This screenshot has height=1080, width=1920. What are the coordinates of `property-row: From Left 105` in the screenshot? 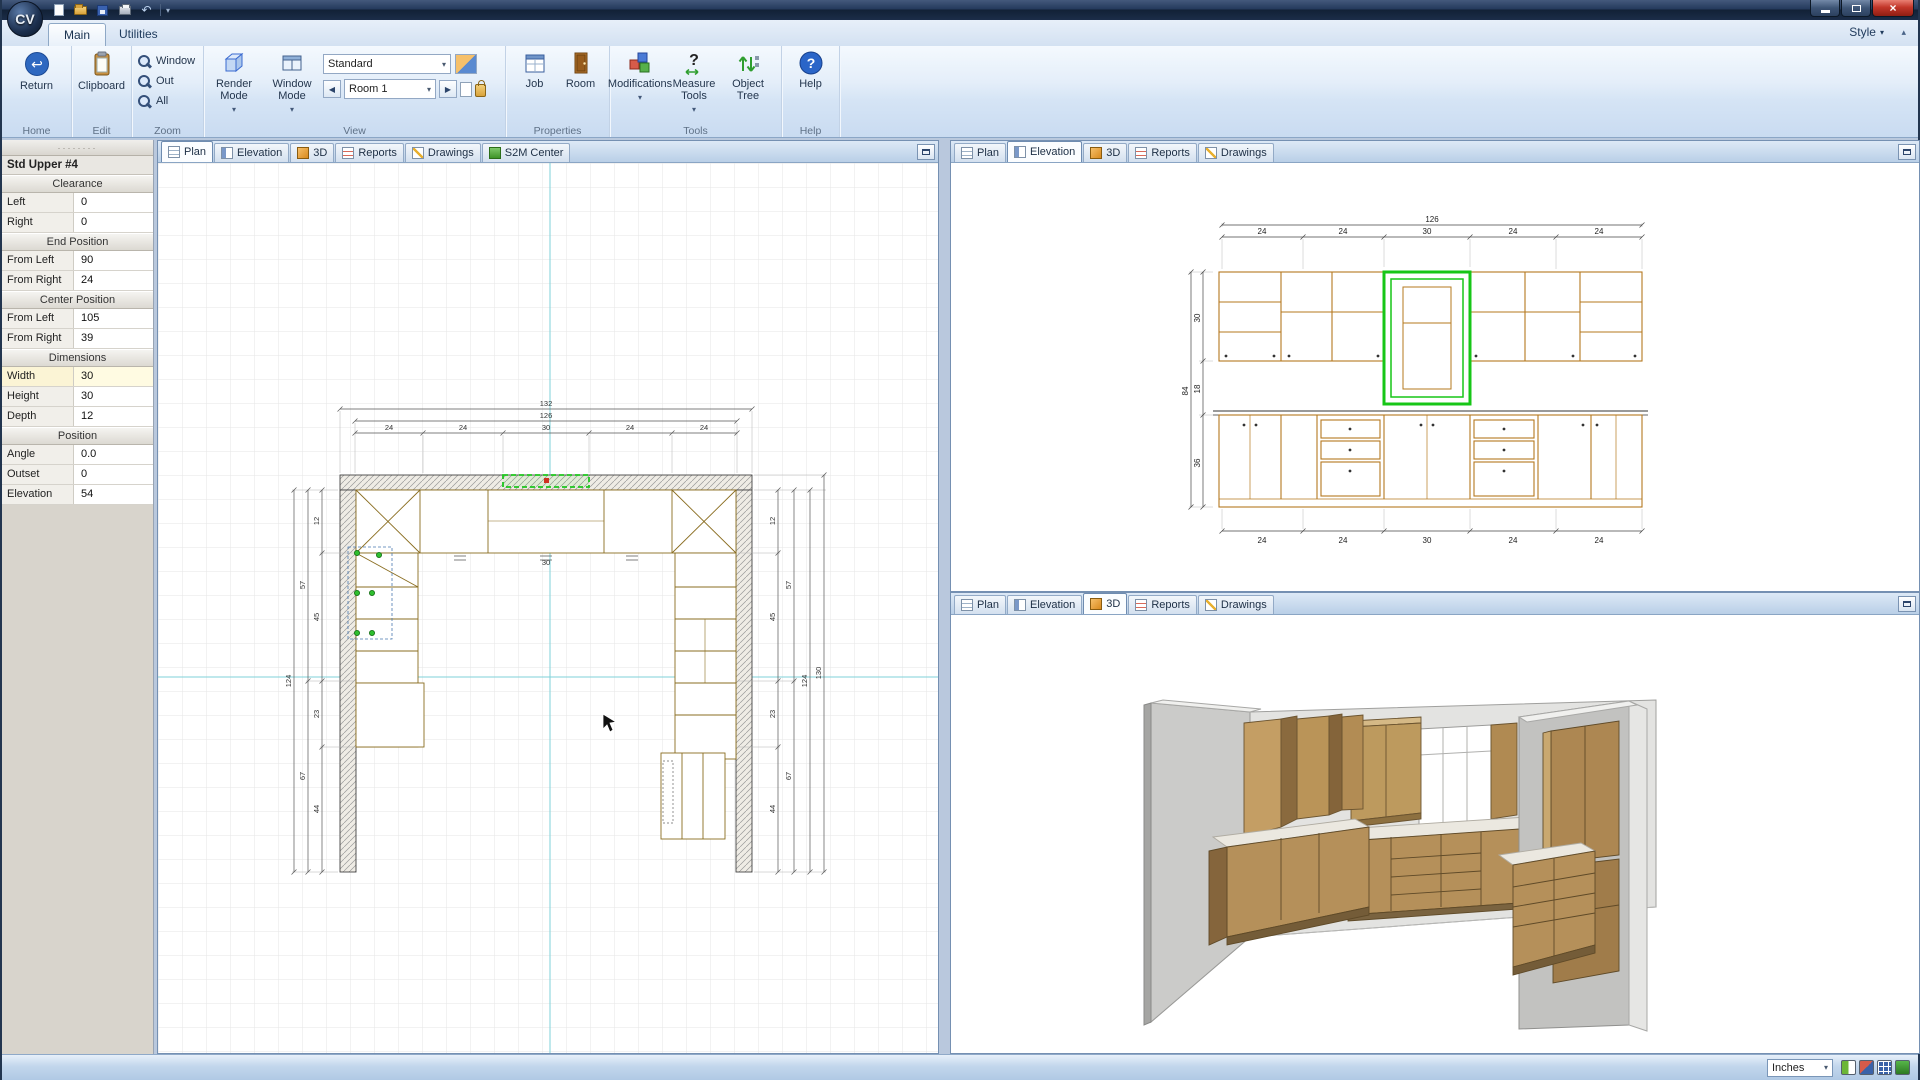 It's located at (77, 319).